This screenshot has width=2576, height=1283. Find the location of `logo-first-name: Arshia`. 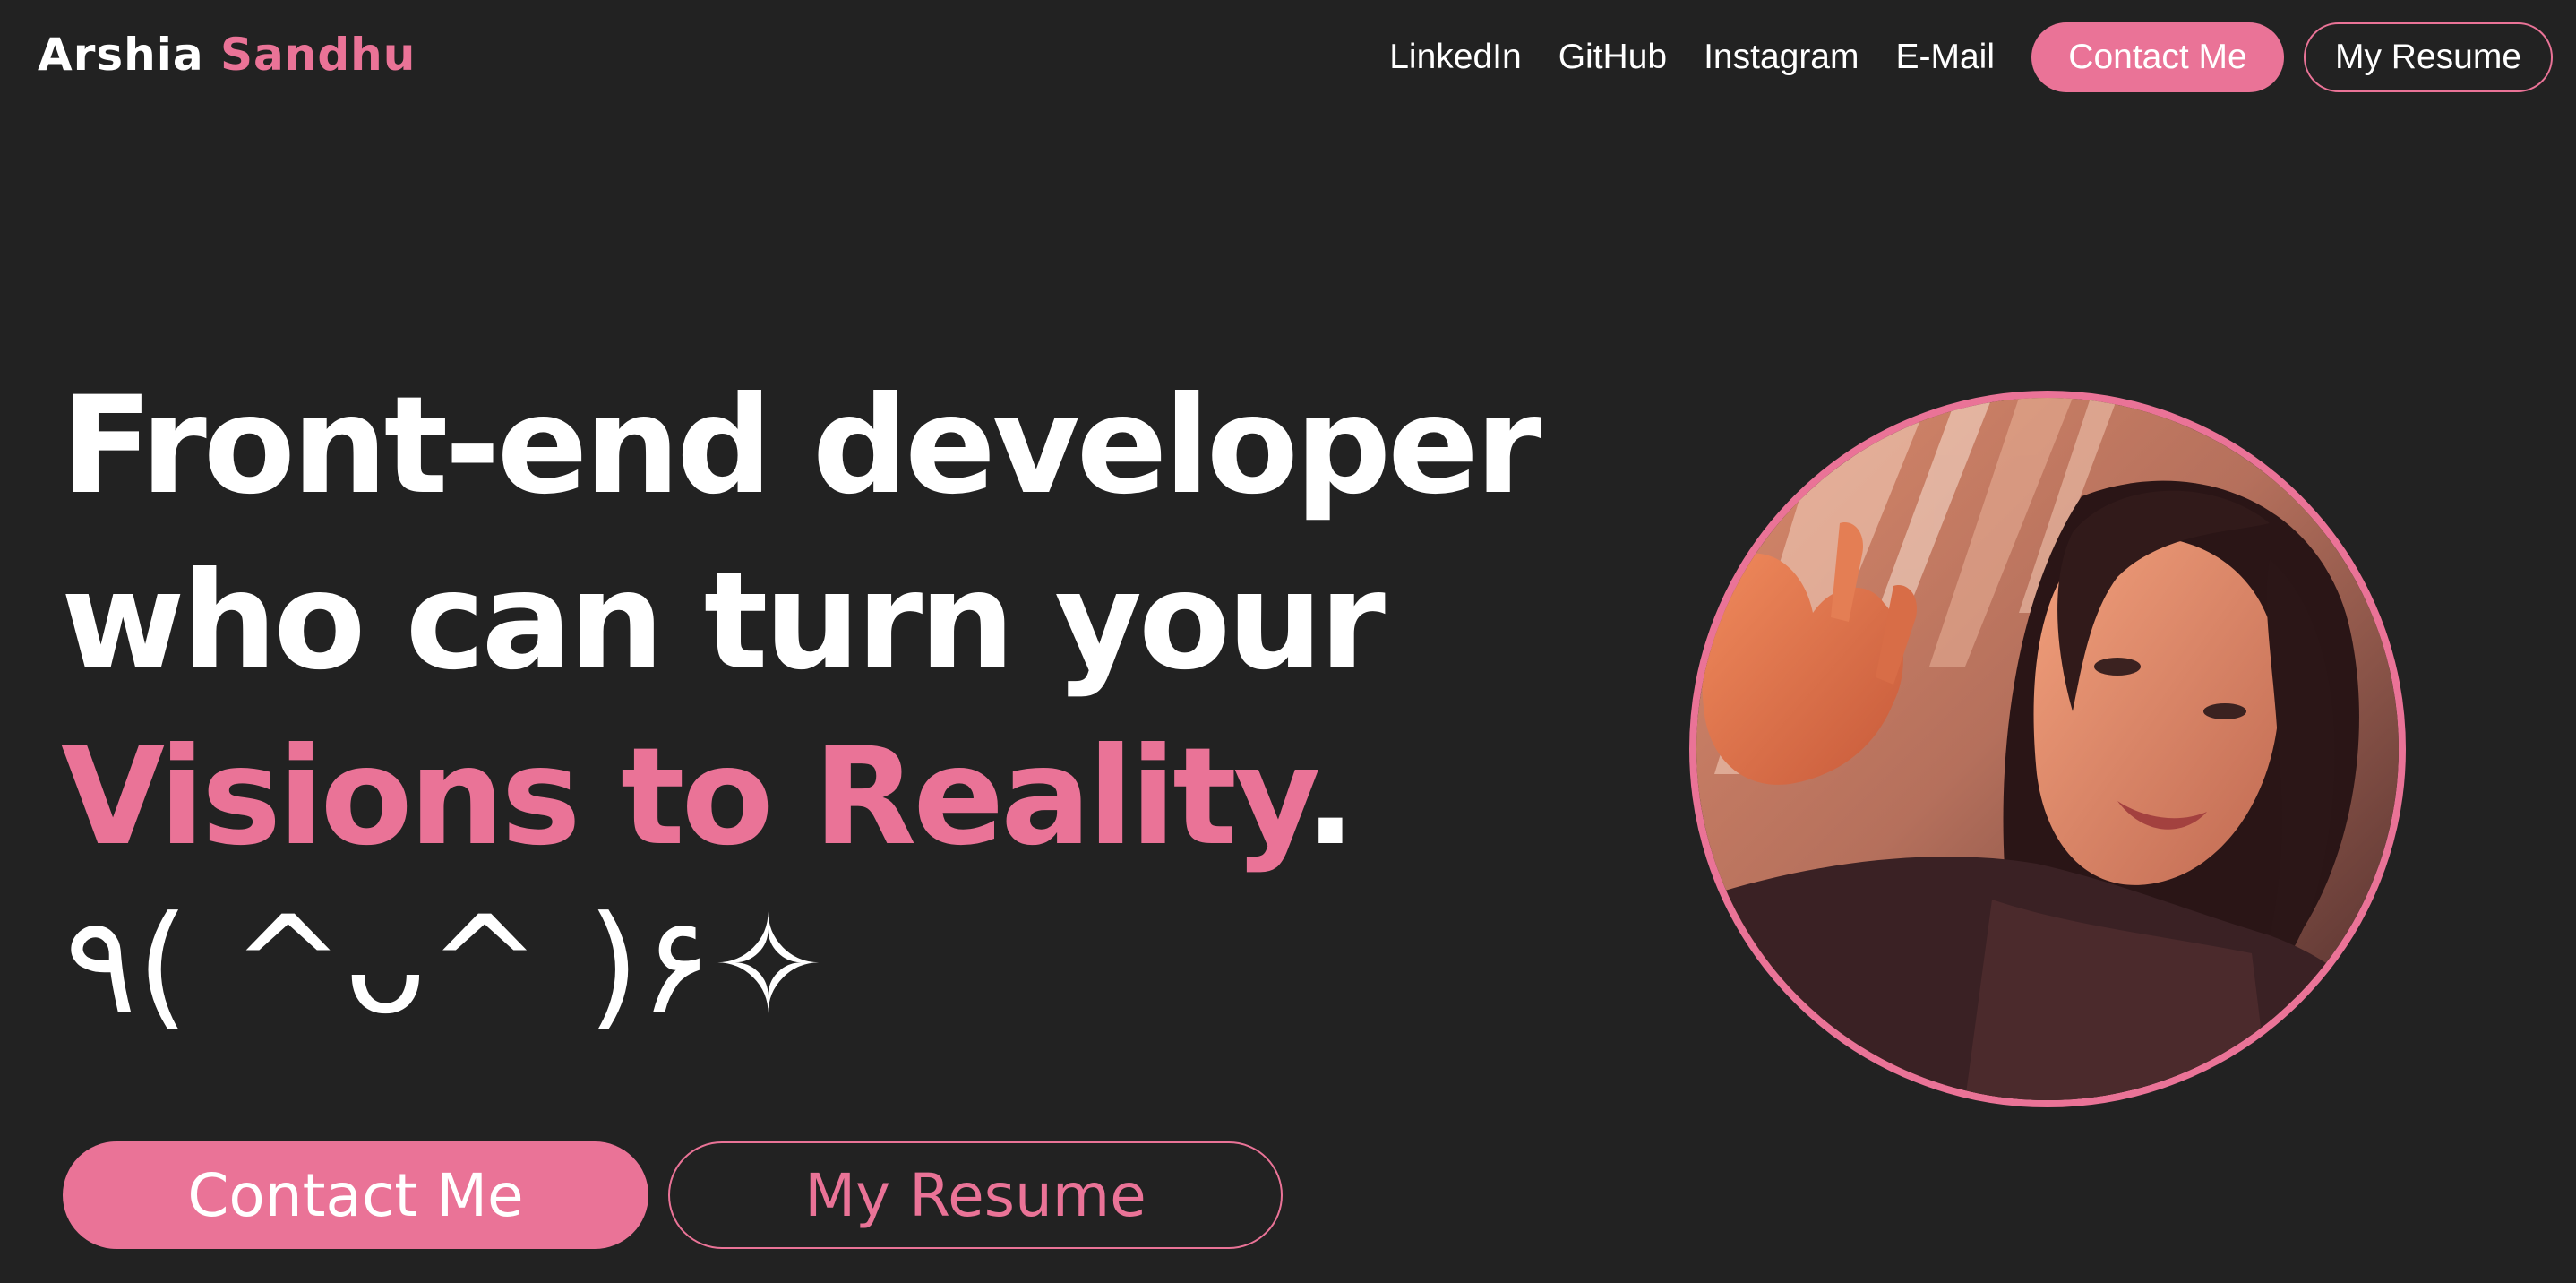

logo-first-name: Arshia is located at coordinates (121, 55).